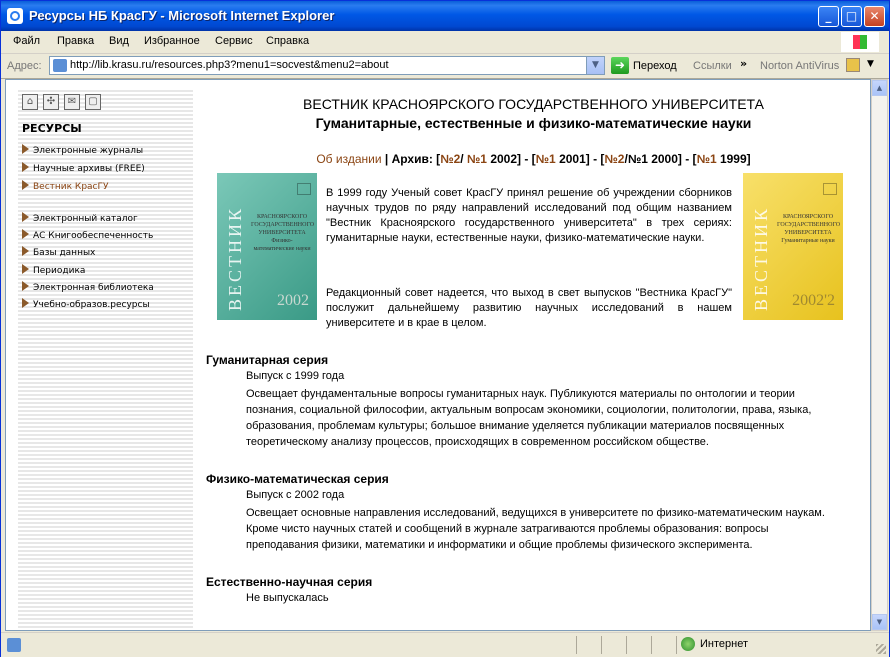 This screenshot has height=657, width=890. What do you see at coordinates (412, 159) in the screenshot?
I see `archive-label: Архив:` at bounding box center [412, 159].